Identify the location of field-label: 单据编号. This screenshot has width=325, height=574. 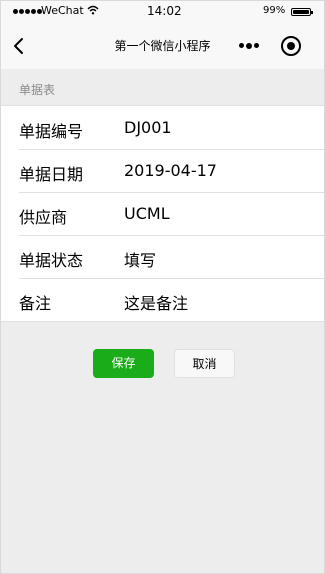
(51, 131).